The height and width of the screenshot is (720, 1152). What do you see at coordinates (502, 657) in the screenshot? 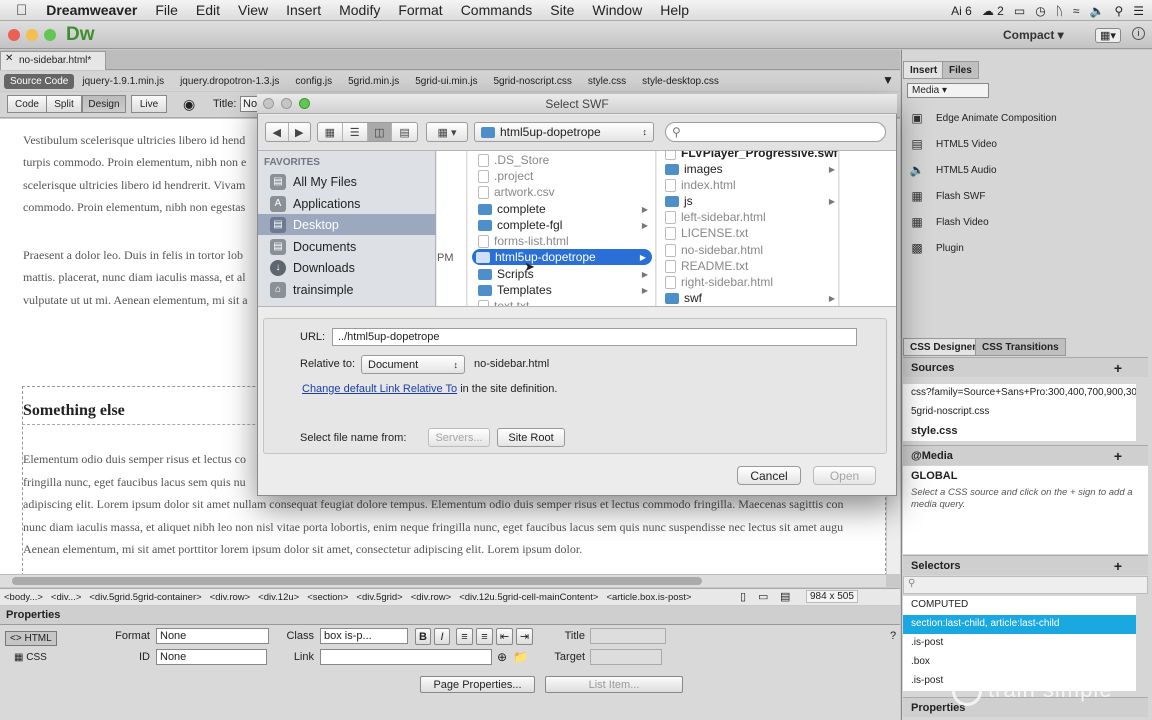
I see `point-to-file-icon: ⊕` at bounding box center [502, 657].